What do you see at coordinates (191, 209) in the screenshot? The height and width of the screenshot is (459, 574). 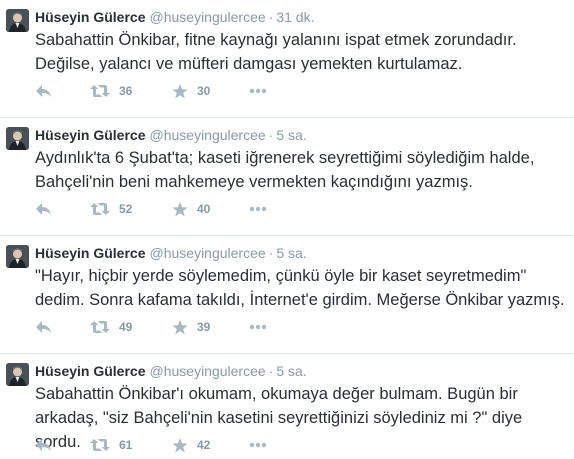 I see `favorite-button: 40` at bounding box center [191, 209].